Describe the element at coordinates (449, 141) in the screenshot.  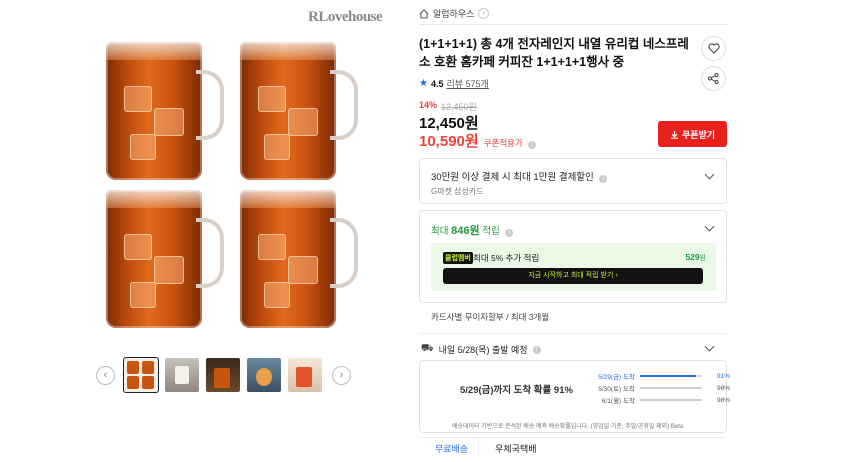
I see `coupon-price: 10,590원` at that location.